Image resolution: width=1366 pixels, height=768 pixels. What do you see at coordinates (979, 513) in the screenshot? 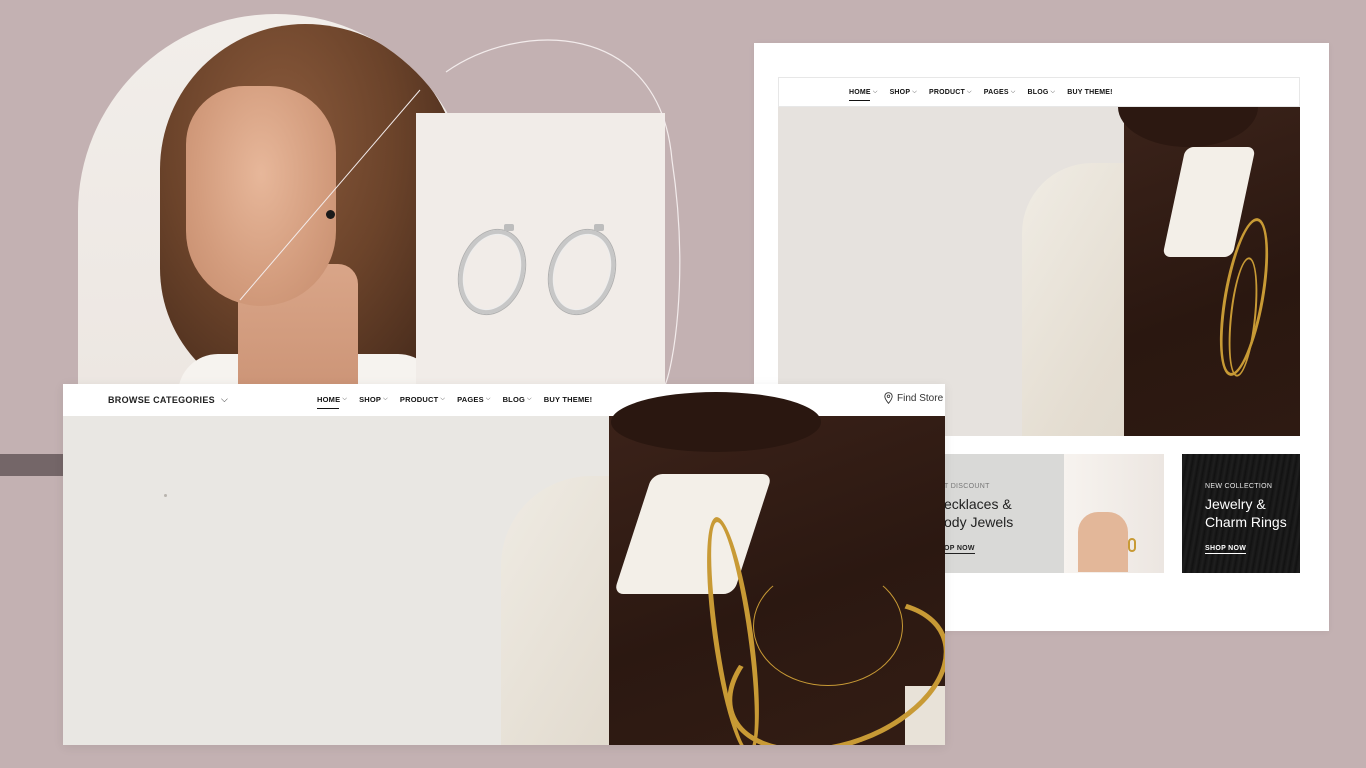
I see `promo-title: ecklaces & ody Jewels` at bounding box center [979, 513].